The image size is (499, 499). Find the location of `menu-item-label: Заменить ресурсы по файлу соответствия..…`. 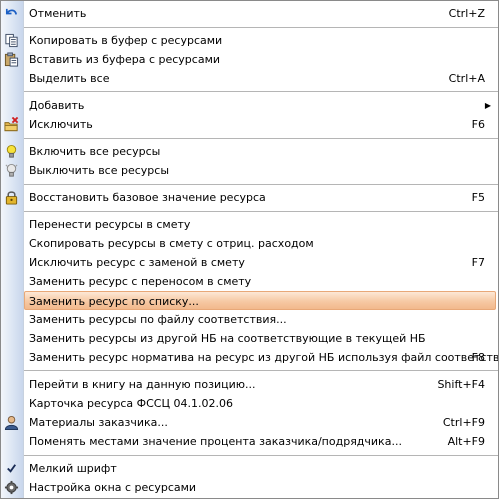

menu-item-label: Заменить ресурсы по файлу соответствия..… is located at coordinates (158, 319).